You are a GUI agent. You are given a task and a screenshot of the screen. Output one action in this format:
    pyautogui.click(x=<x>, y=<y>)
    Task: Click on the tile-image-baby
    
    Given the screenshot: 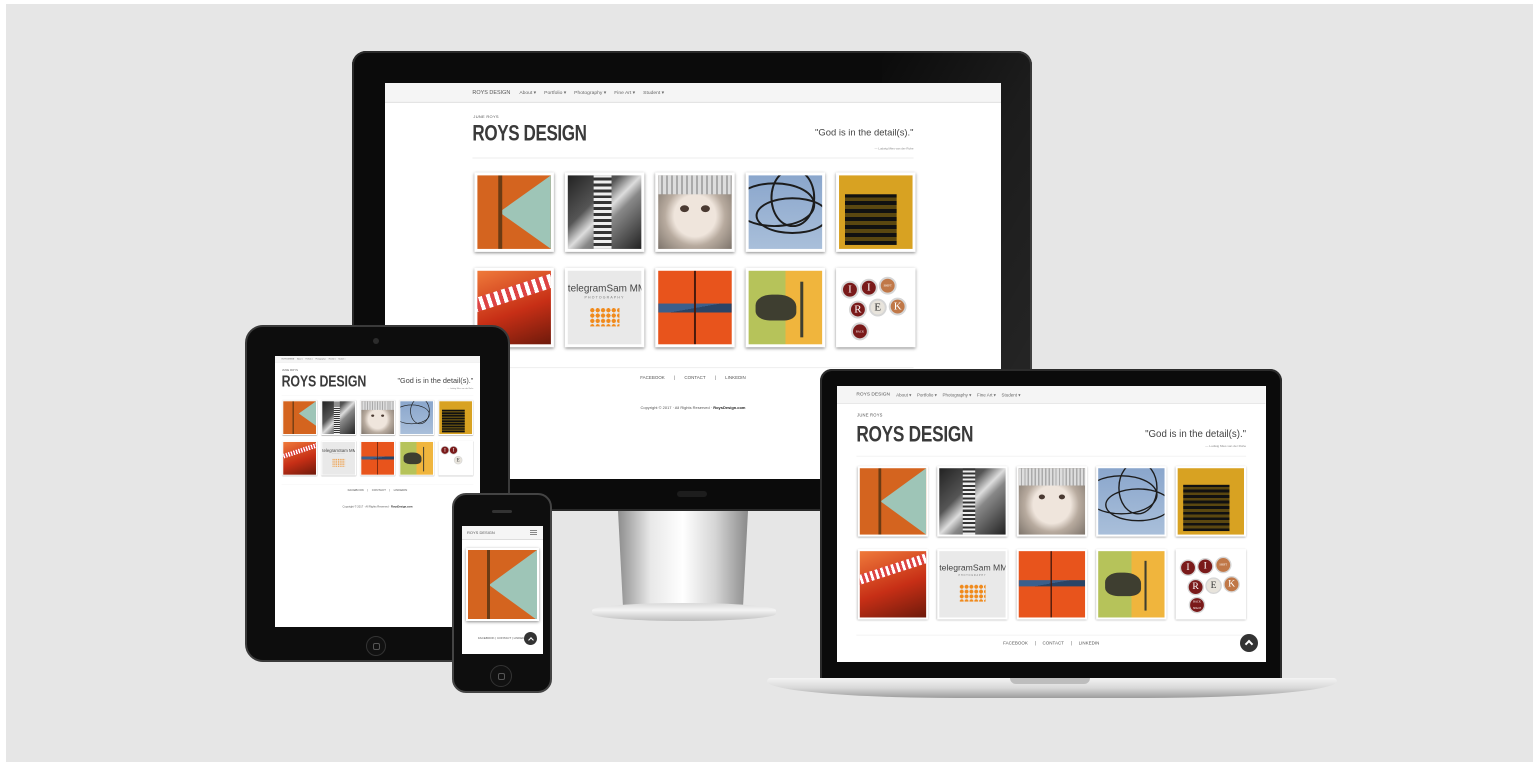 What is the action you would take?
    pyautogui.click(x=378, y=418)
    